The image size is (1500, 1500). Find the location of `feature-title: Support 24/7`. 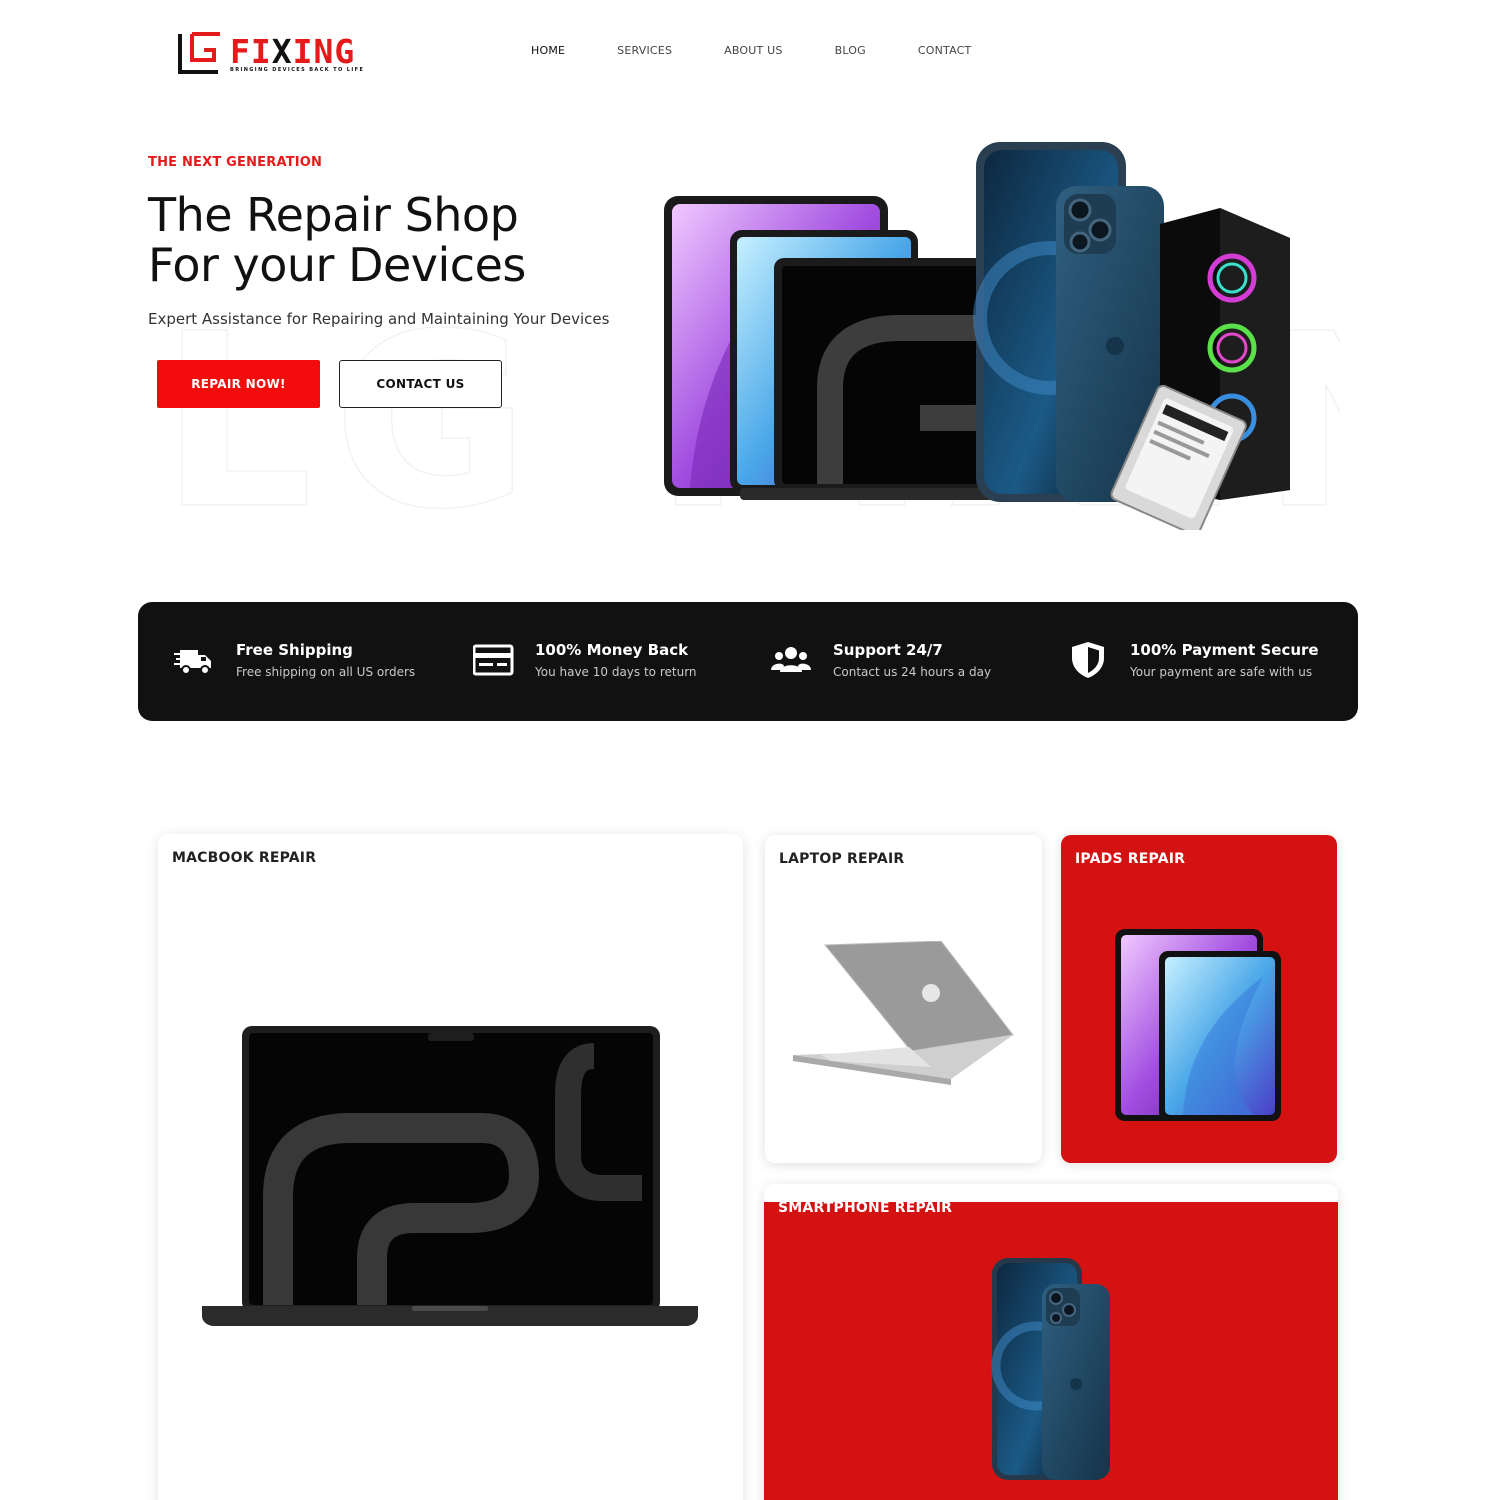

feature-title: Support 24/7 is located at coordinates (888, 650).